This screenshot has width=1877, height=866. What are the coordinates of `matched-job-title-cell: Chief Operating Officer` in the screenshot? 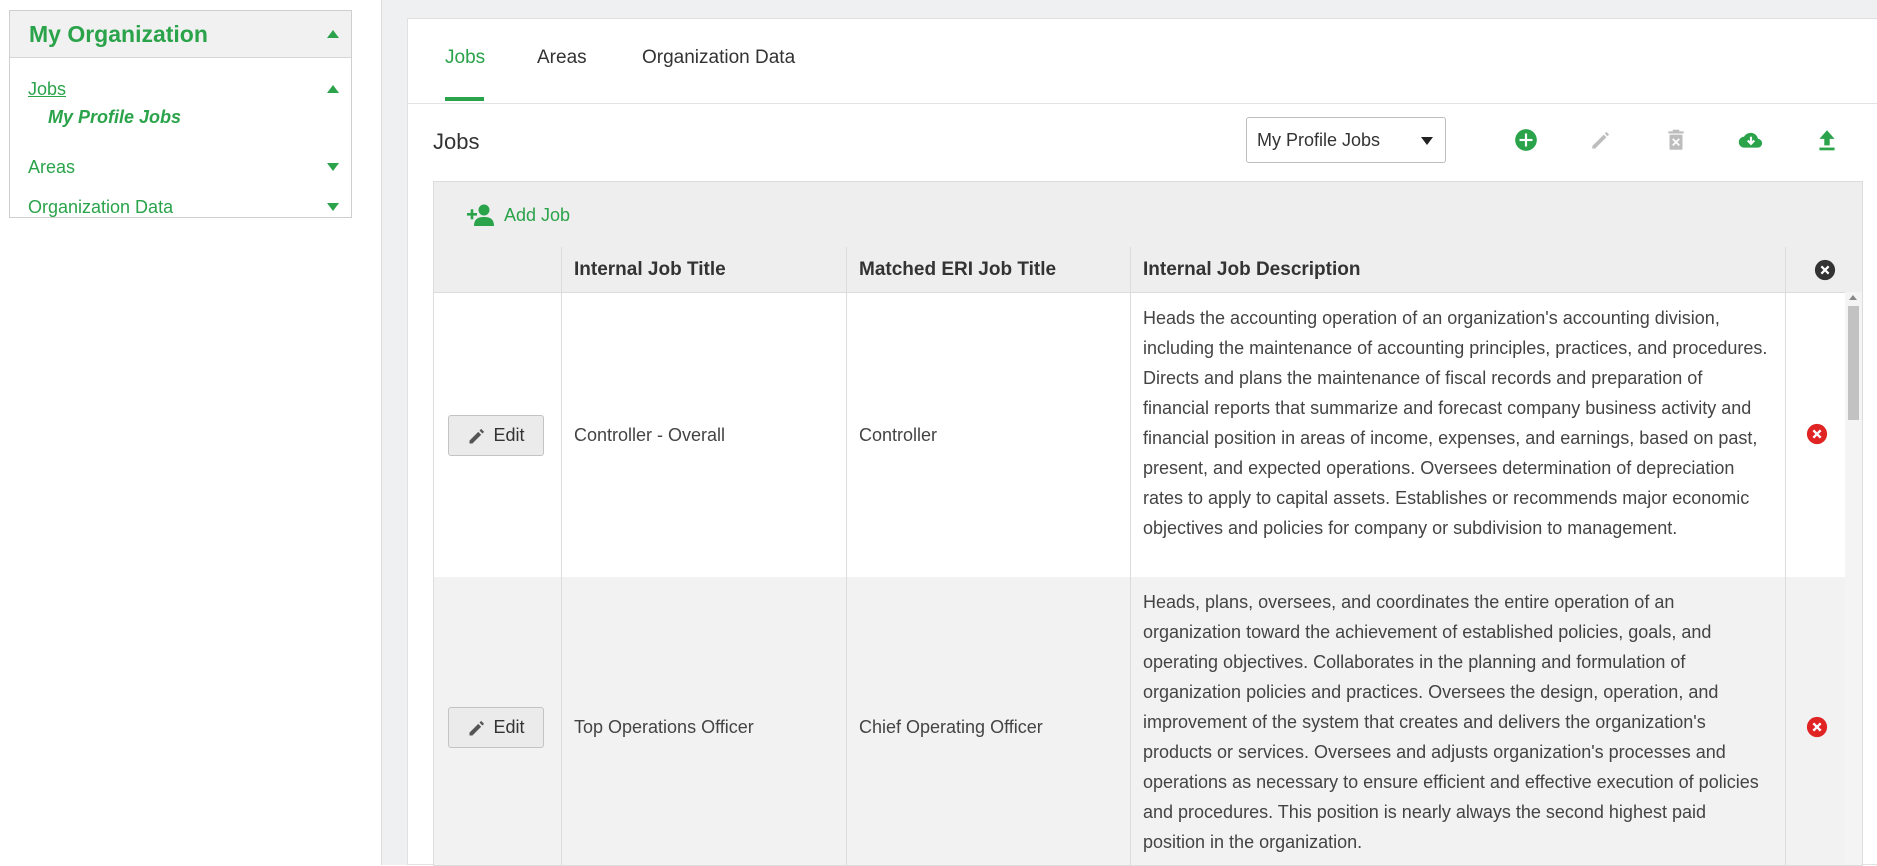 It's located at (988, 721).